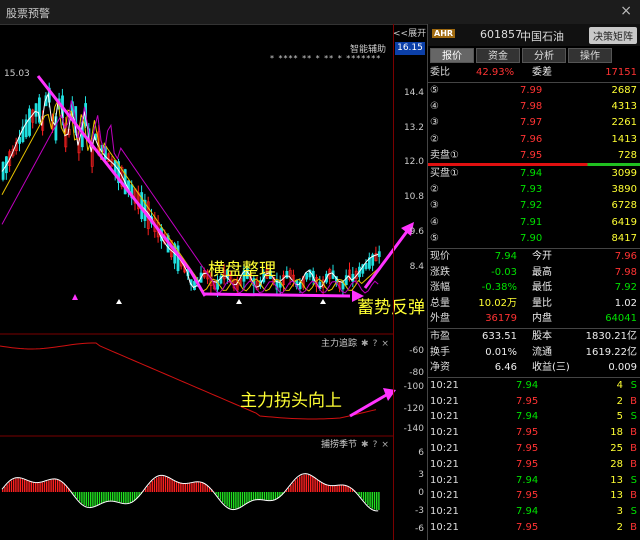  I want to click on ind2-tick: 3, so click(421, 475).